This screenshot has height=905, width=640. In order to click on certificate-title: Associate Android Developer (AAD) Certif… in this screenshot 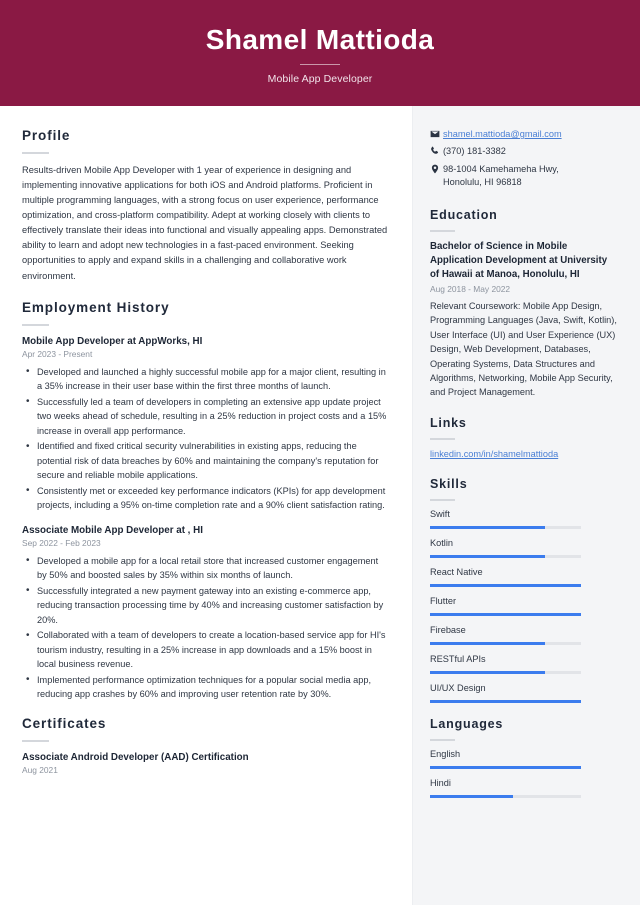, I will do `click(135, 757)`.